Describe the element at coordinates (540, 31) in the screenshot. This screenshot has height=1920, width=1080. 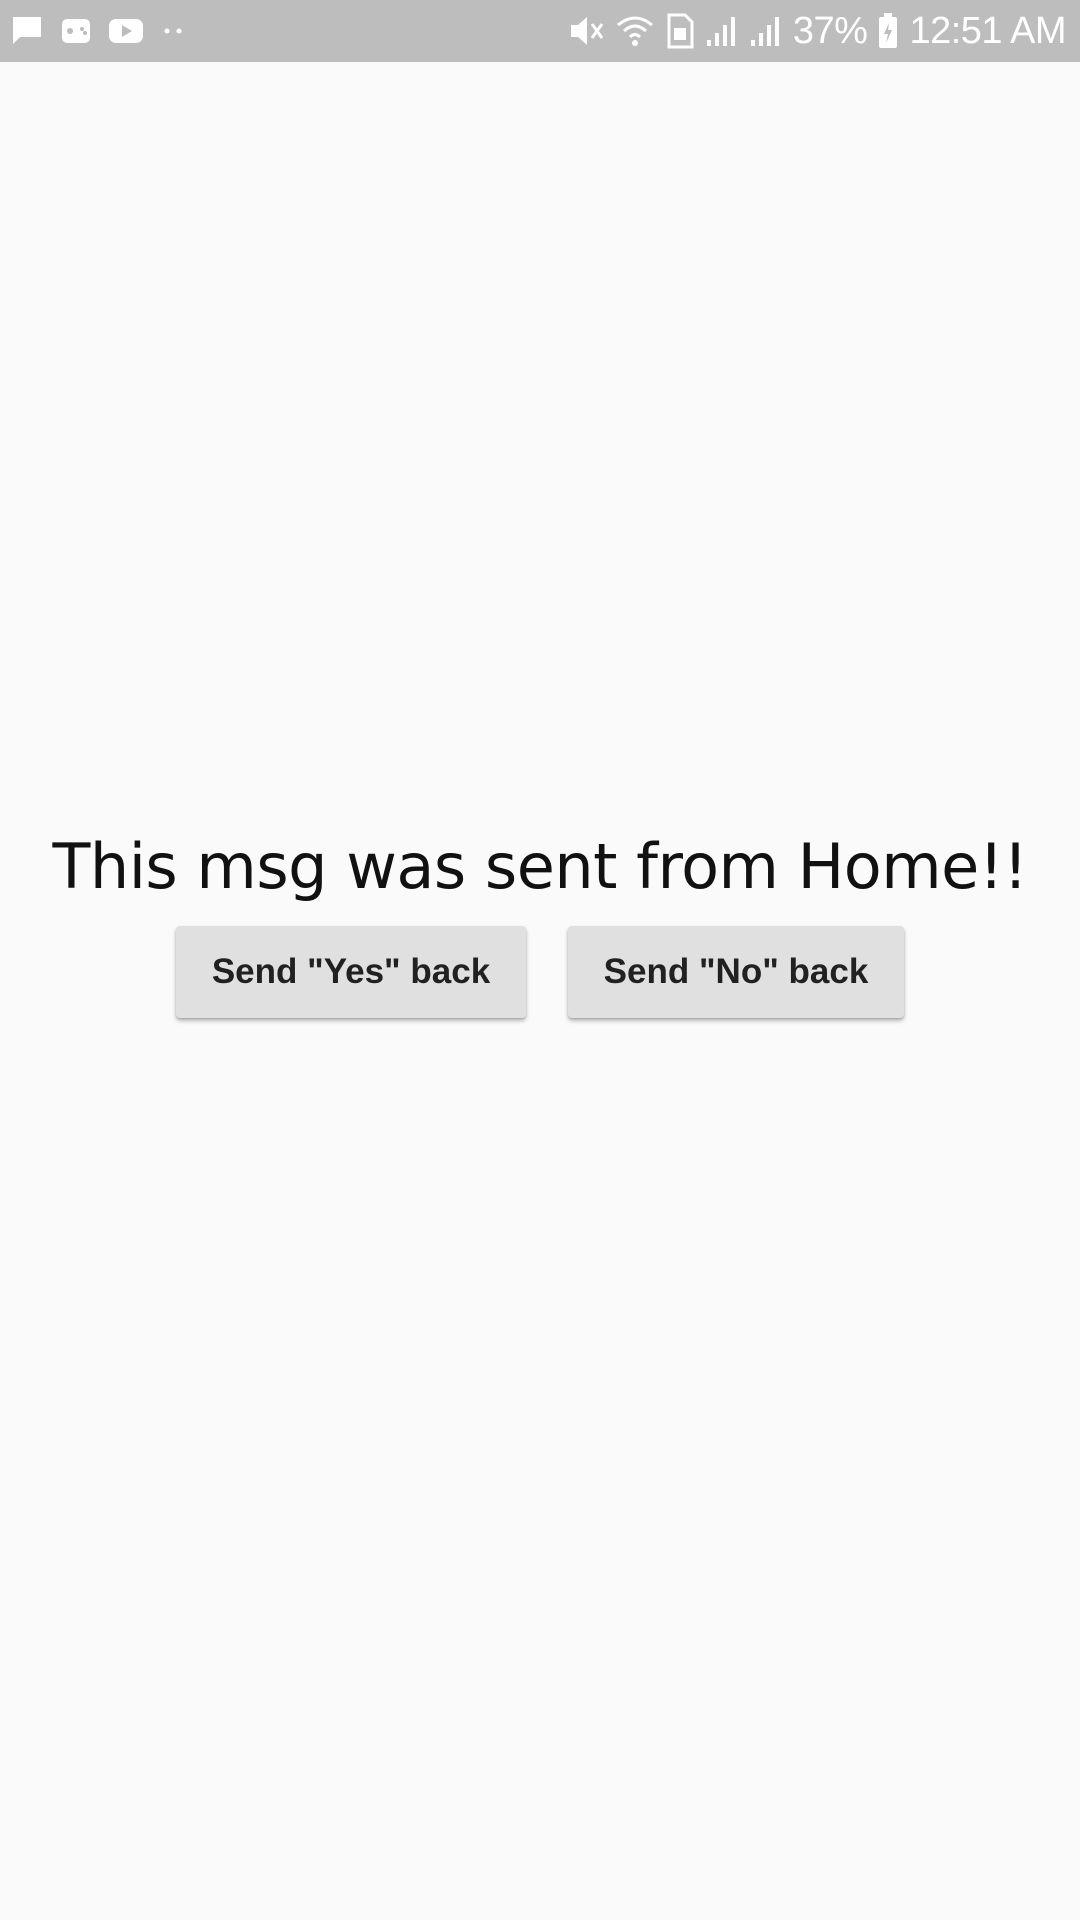
I see `status-bar: 37% 12:51 AM` at that location.